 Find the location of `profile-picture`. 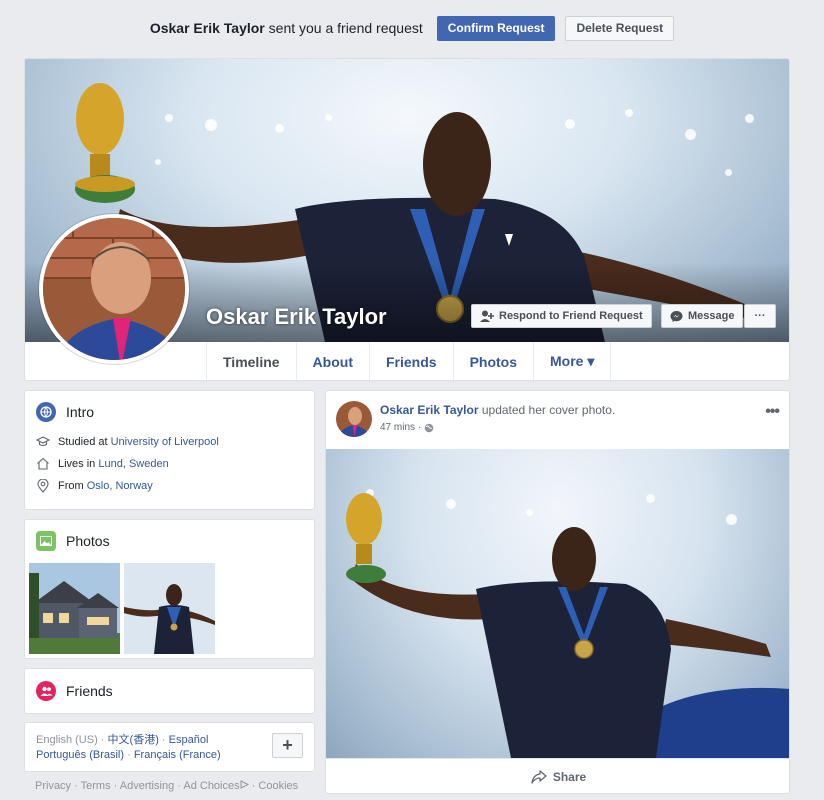

profile-picture is located at coordinates (114, 289).